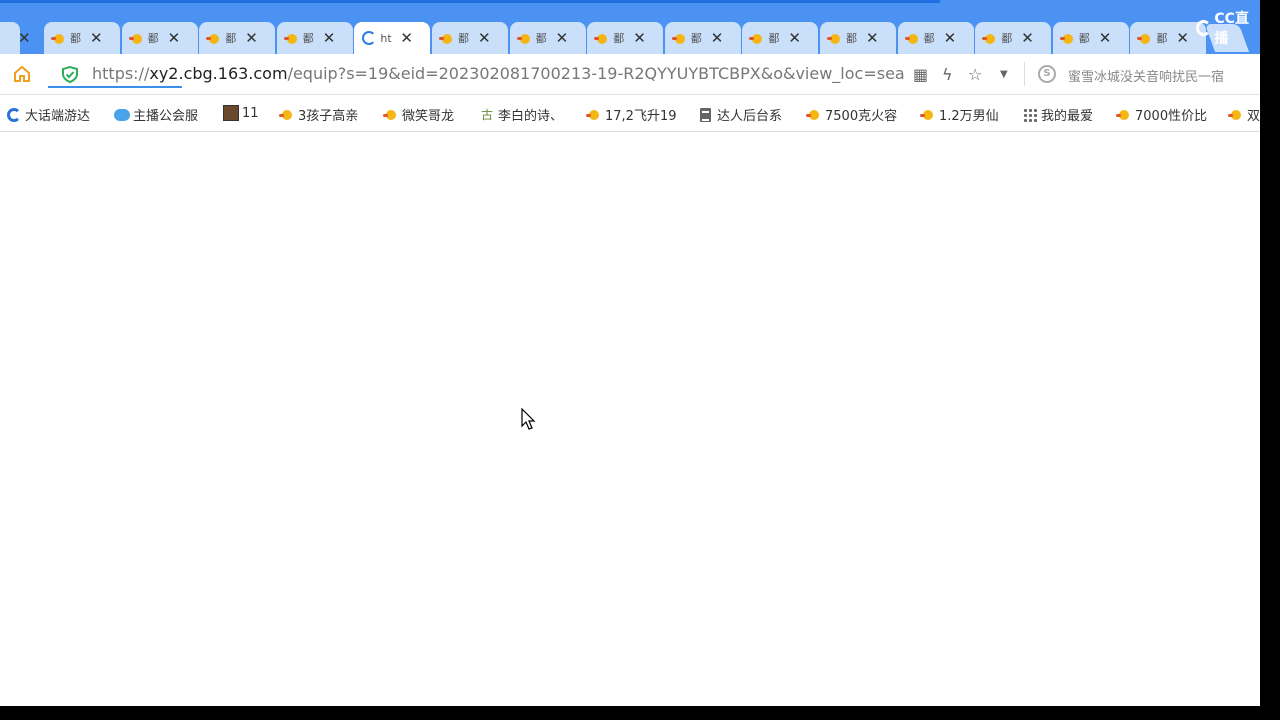 The image size is (1280, 720). I want to click on grid-icon, so click(1030, 114).